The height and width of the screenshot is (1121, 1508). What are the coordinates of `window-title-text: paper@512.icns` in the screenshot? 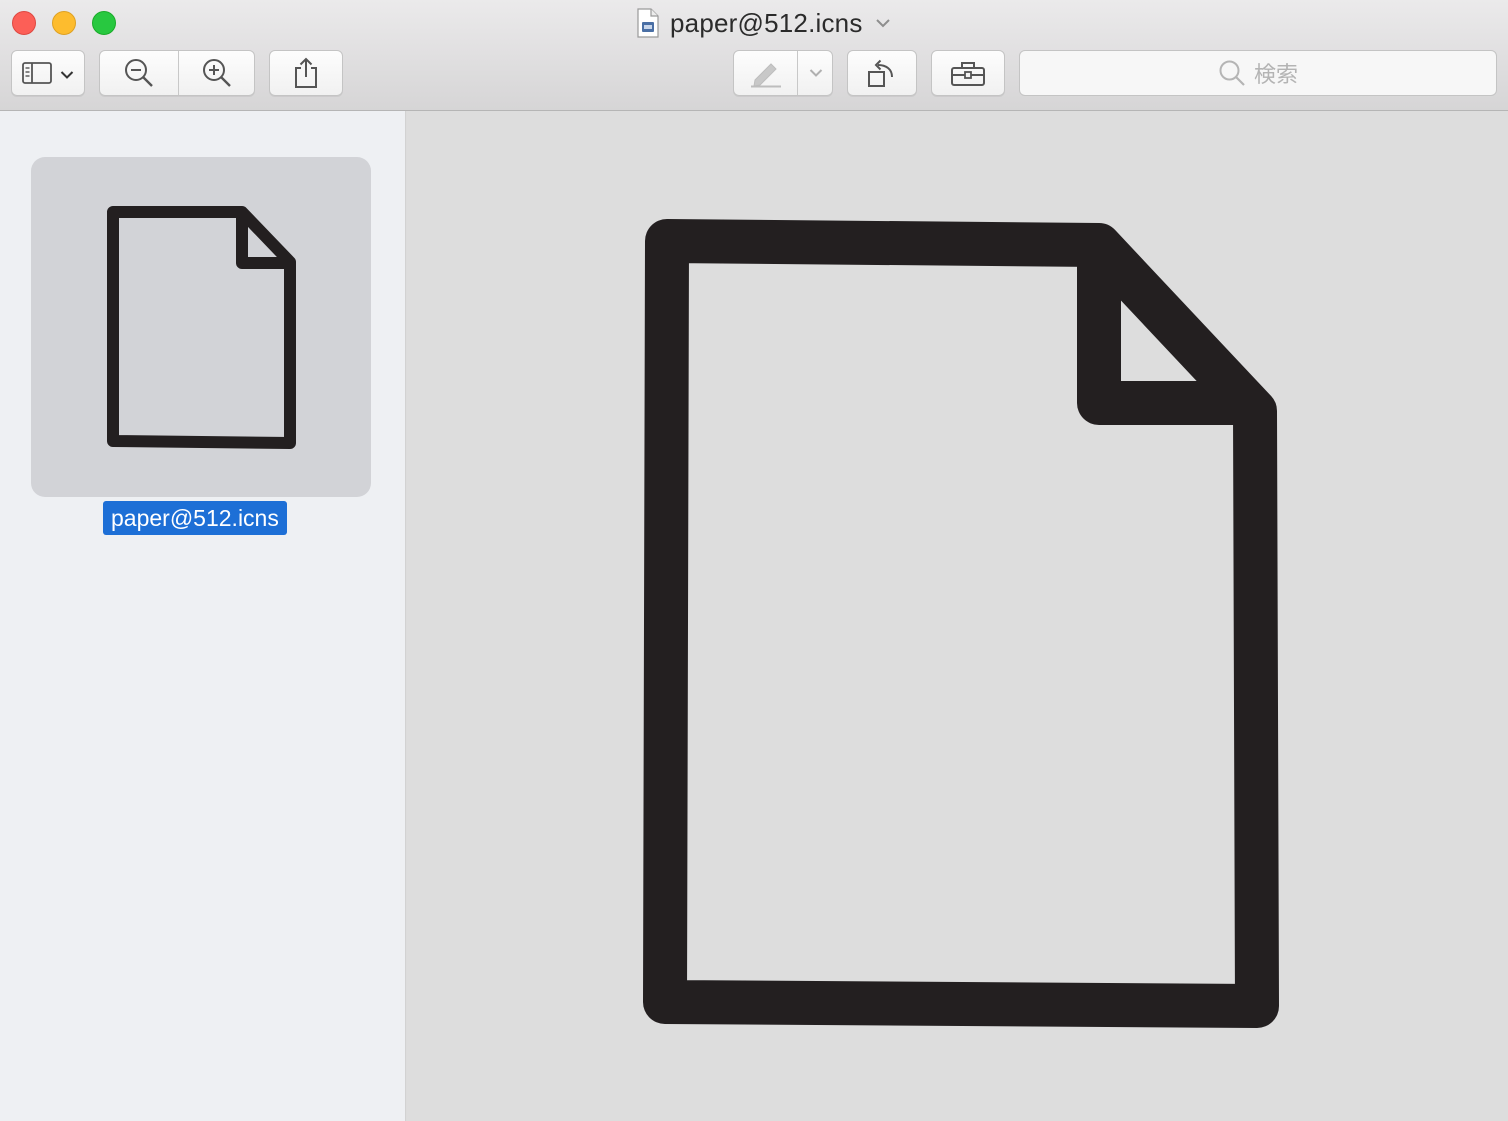 It's located at (766, 22).